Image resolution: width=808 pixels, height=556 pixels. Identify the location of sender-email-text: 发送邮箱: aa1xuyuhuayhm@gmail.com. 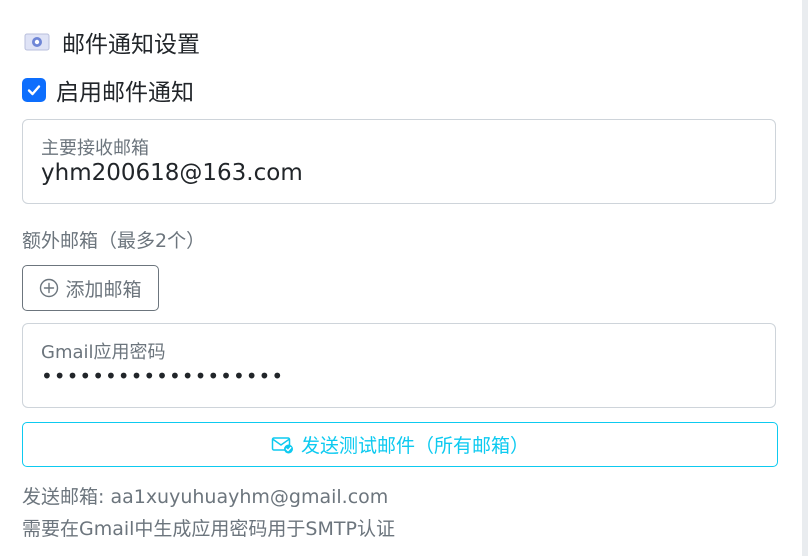
(205, 497).